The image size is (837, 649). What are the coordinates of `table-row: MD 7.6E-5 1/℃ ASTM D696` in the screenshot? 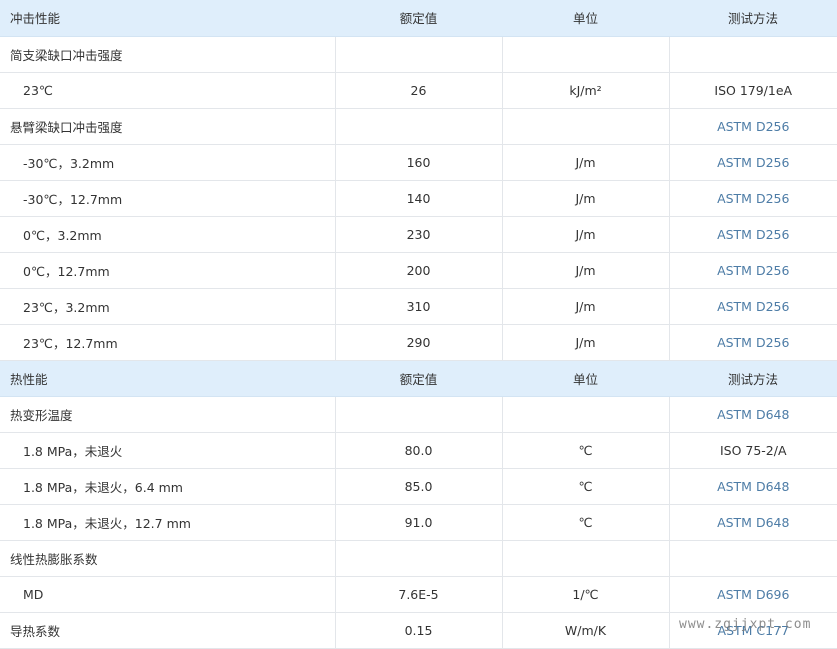 It's located at (418, 594).